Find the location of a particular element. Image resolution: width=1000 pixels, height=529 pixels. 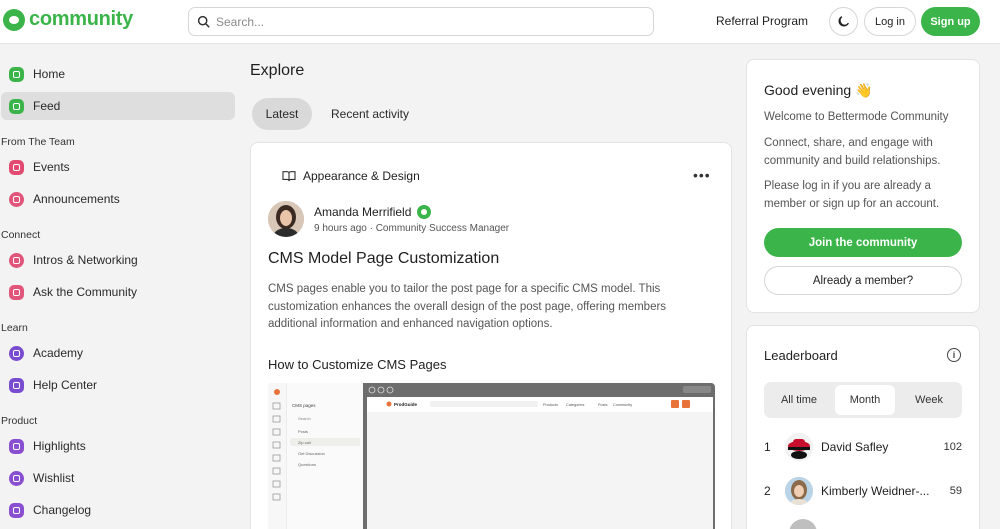

tab-week: Week is located at coordinates (929, 400).